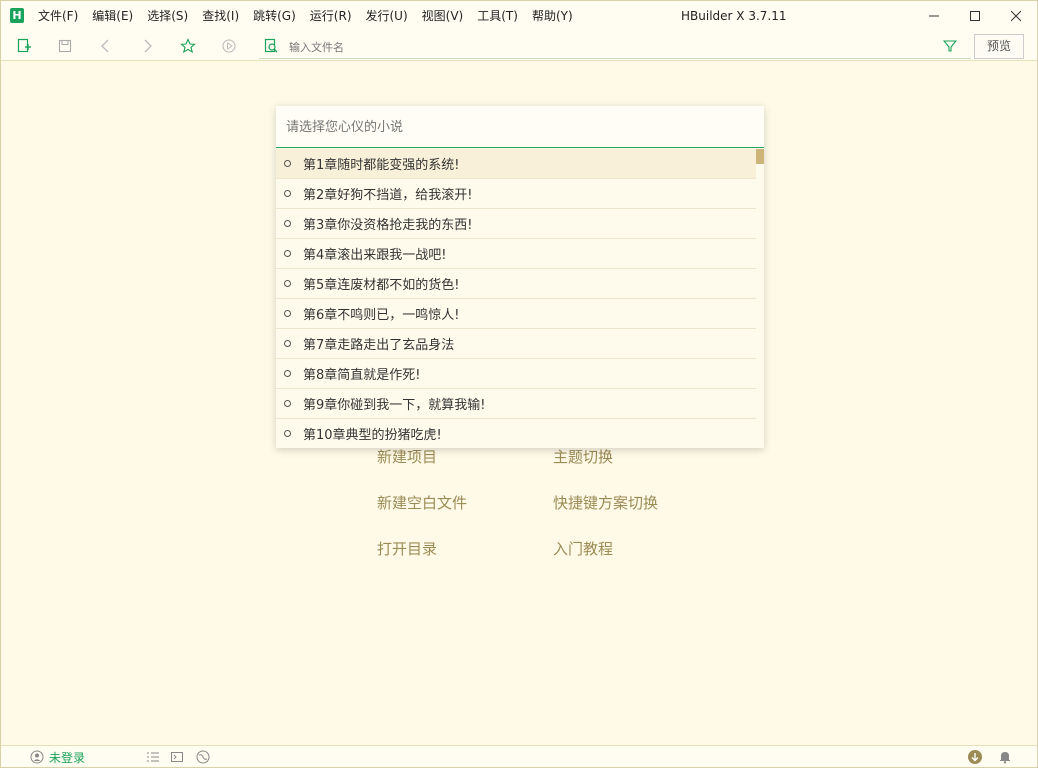 The width and height of the screenshot is (1038, 768). I want to click on minimize-button, so click(934, 16).